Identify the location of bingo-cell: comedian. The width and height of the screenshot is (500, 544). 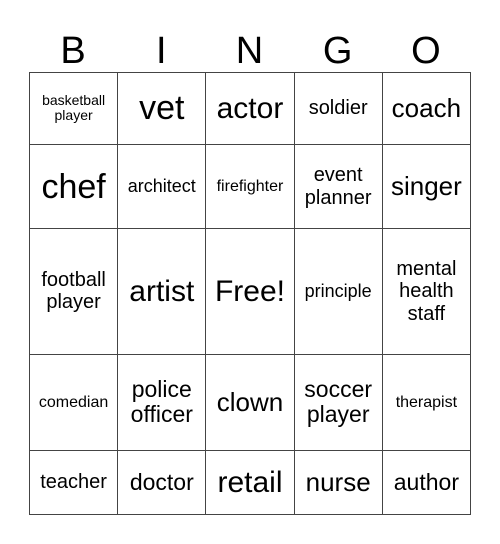
(73, 402).